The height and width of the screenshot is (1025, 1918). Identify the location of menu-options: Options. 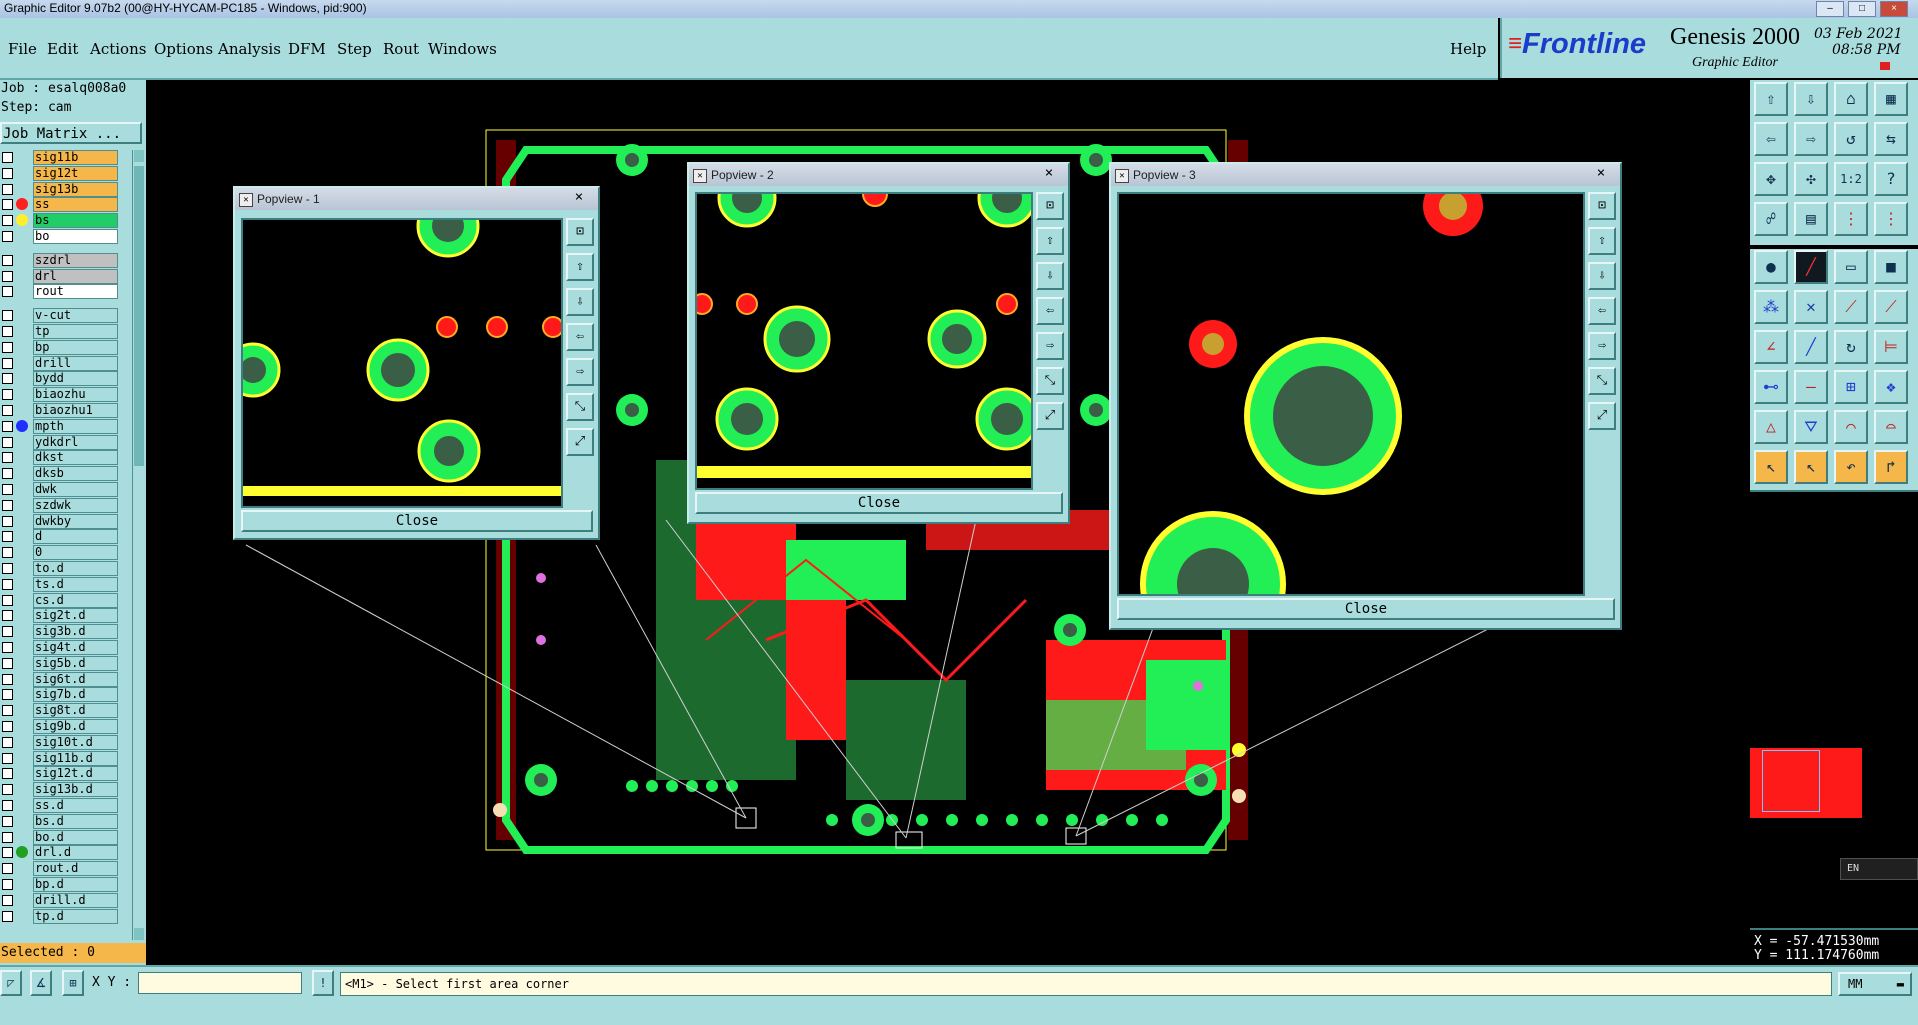
(183, 49).